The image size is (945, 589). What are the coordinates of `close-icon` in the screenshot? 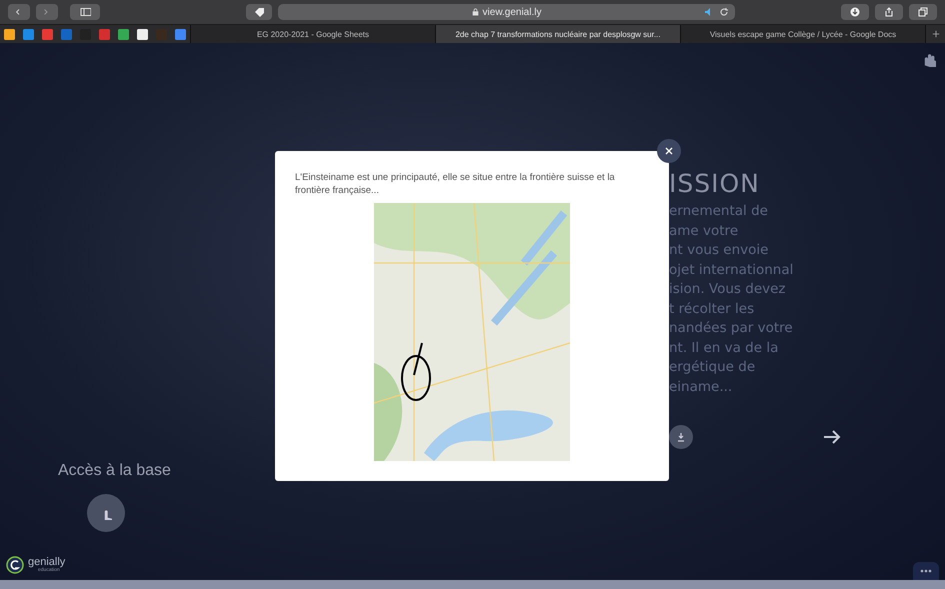 It's located at (669, 151).